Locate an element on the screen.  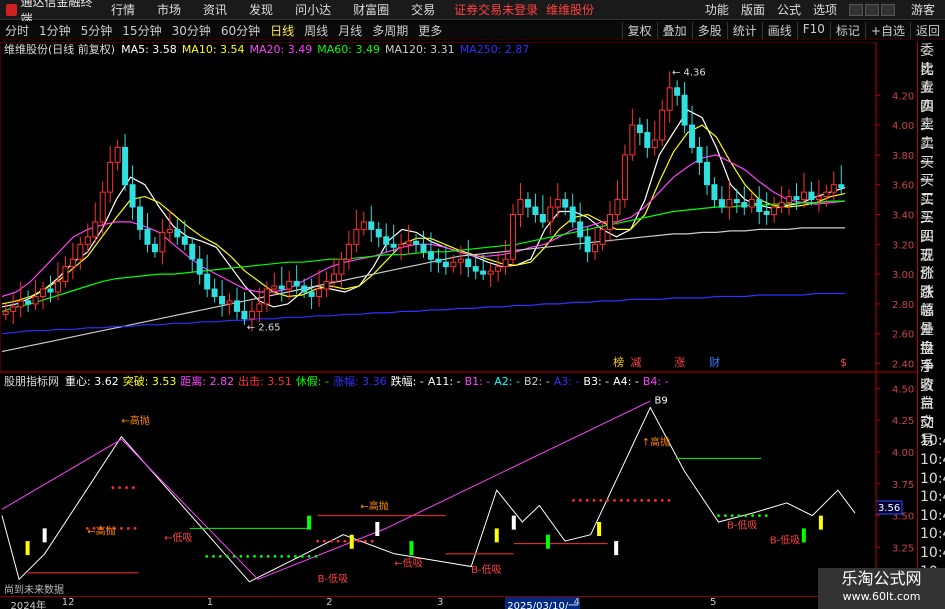
tool-back: 返回 is located at coordinates (927, 30).